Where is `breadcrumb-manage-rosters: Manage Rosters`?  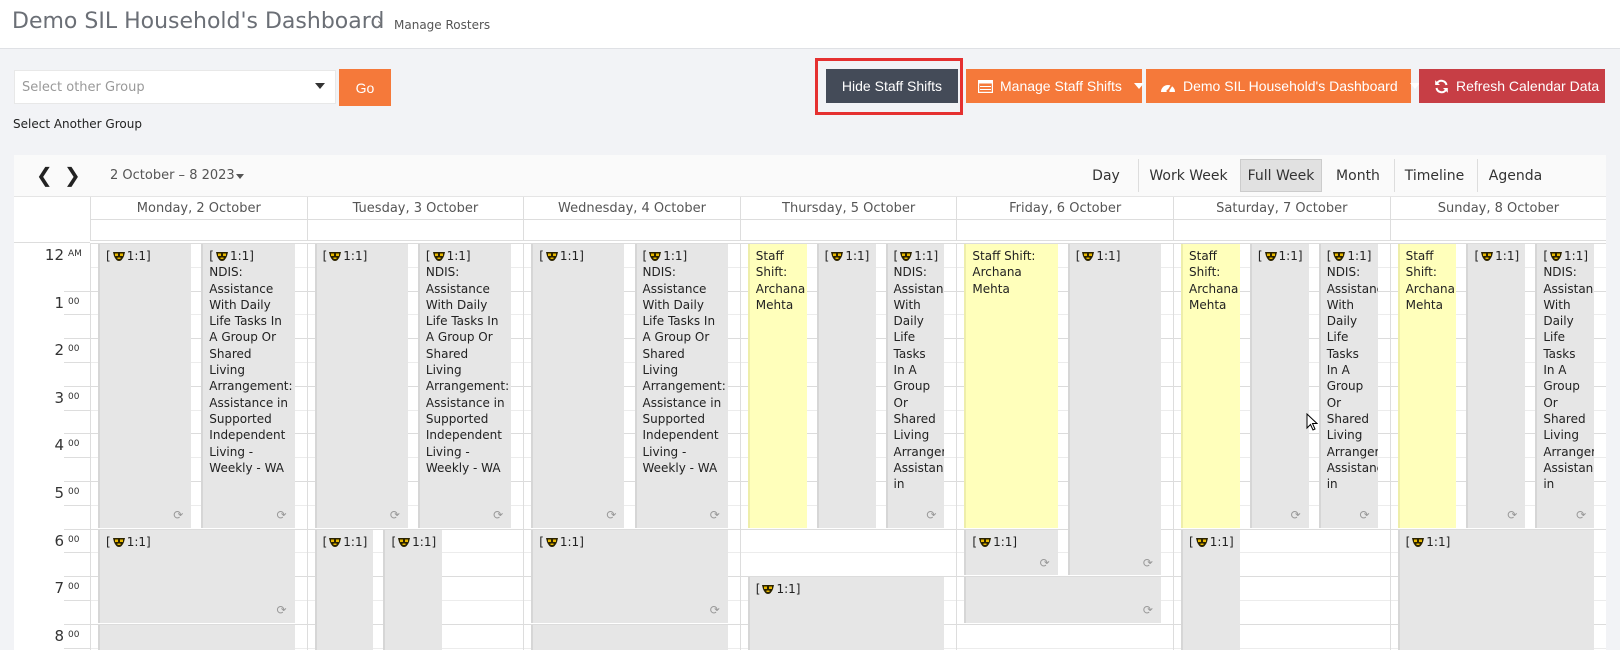 breadcrumb-manage-rosters: Manage Rosters is located at coordinates (442, 25).